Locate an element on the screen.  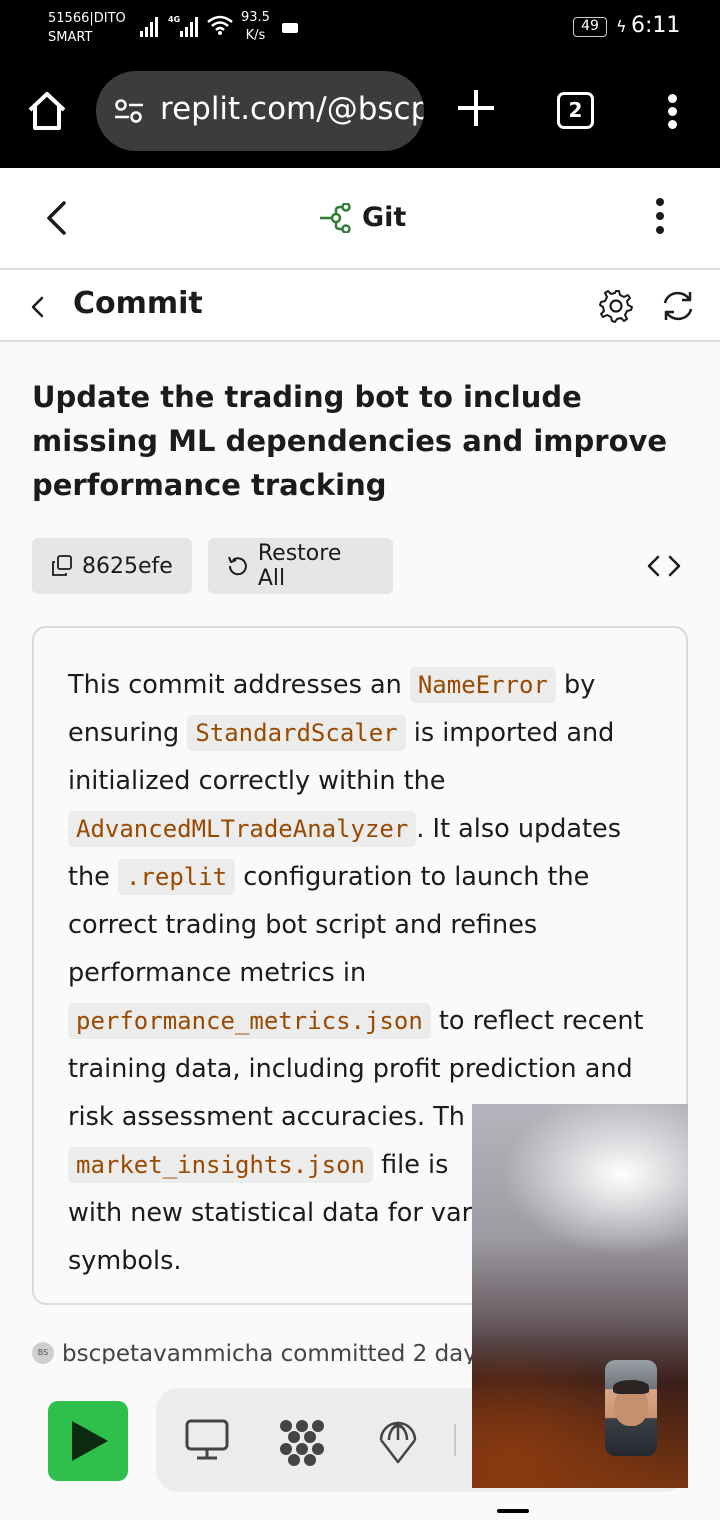
monitor-icon is located at coordinates (207, 1440).